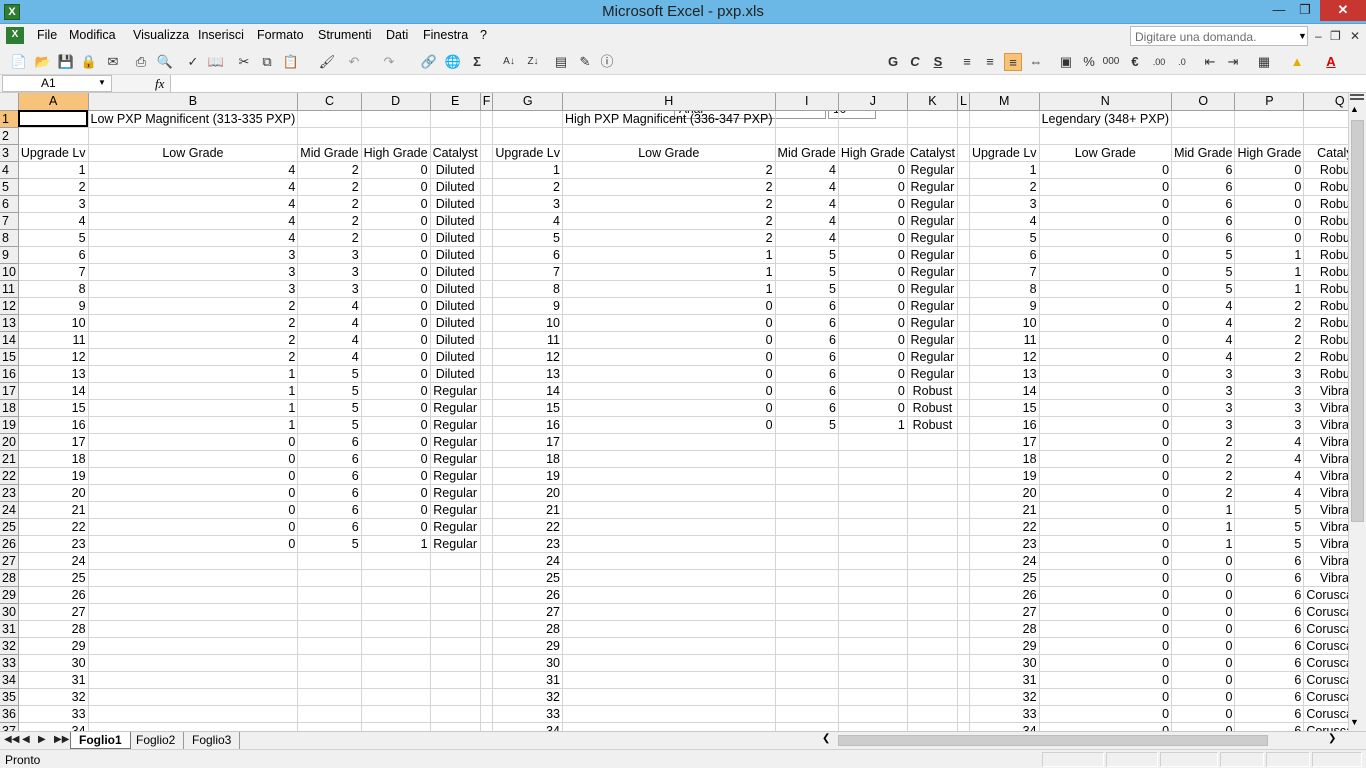 The image size is (1366, 768). Describe the element at coordinates (963, 102) in the screenshot. I see `column-header-l: L` at that location.